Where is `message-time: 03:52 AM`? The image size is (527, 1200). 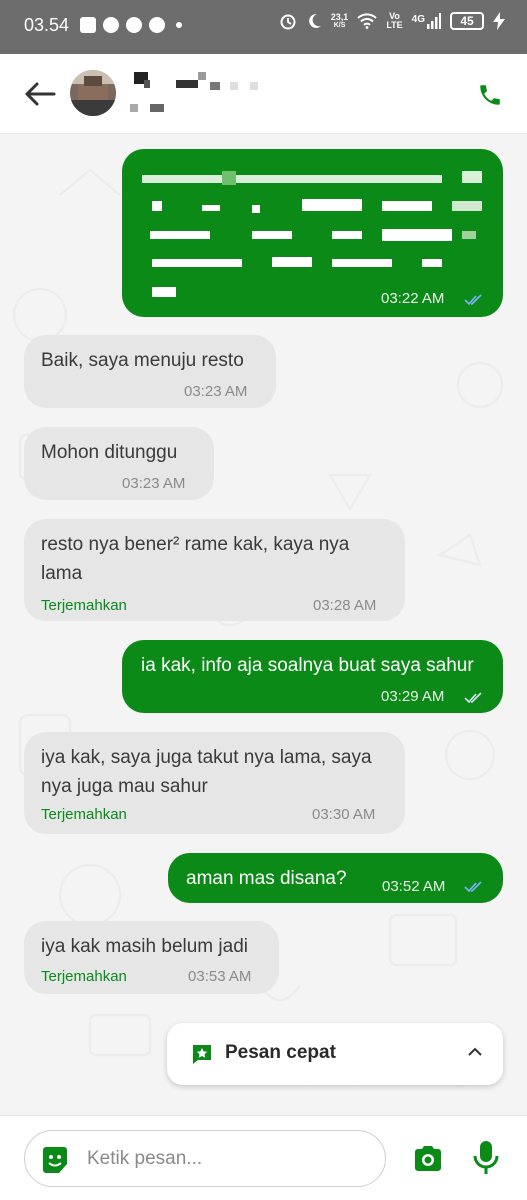 message-time: 03:52 AM is located at coordinates (414, 886).